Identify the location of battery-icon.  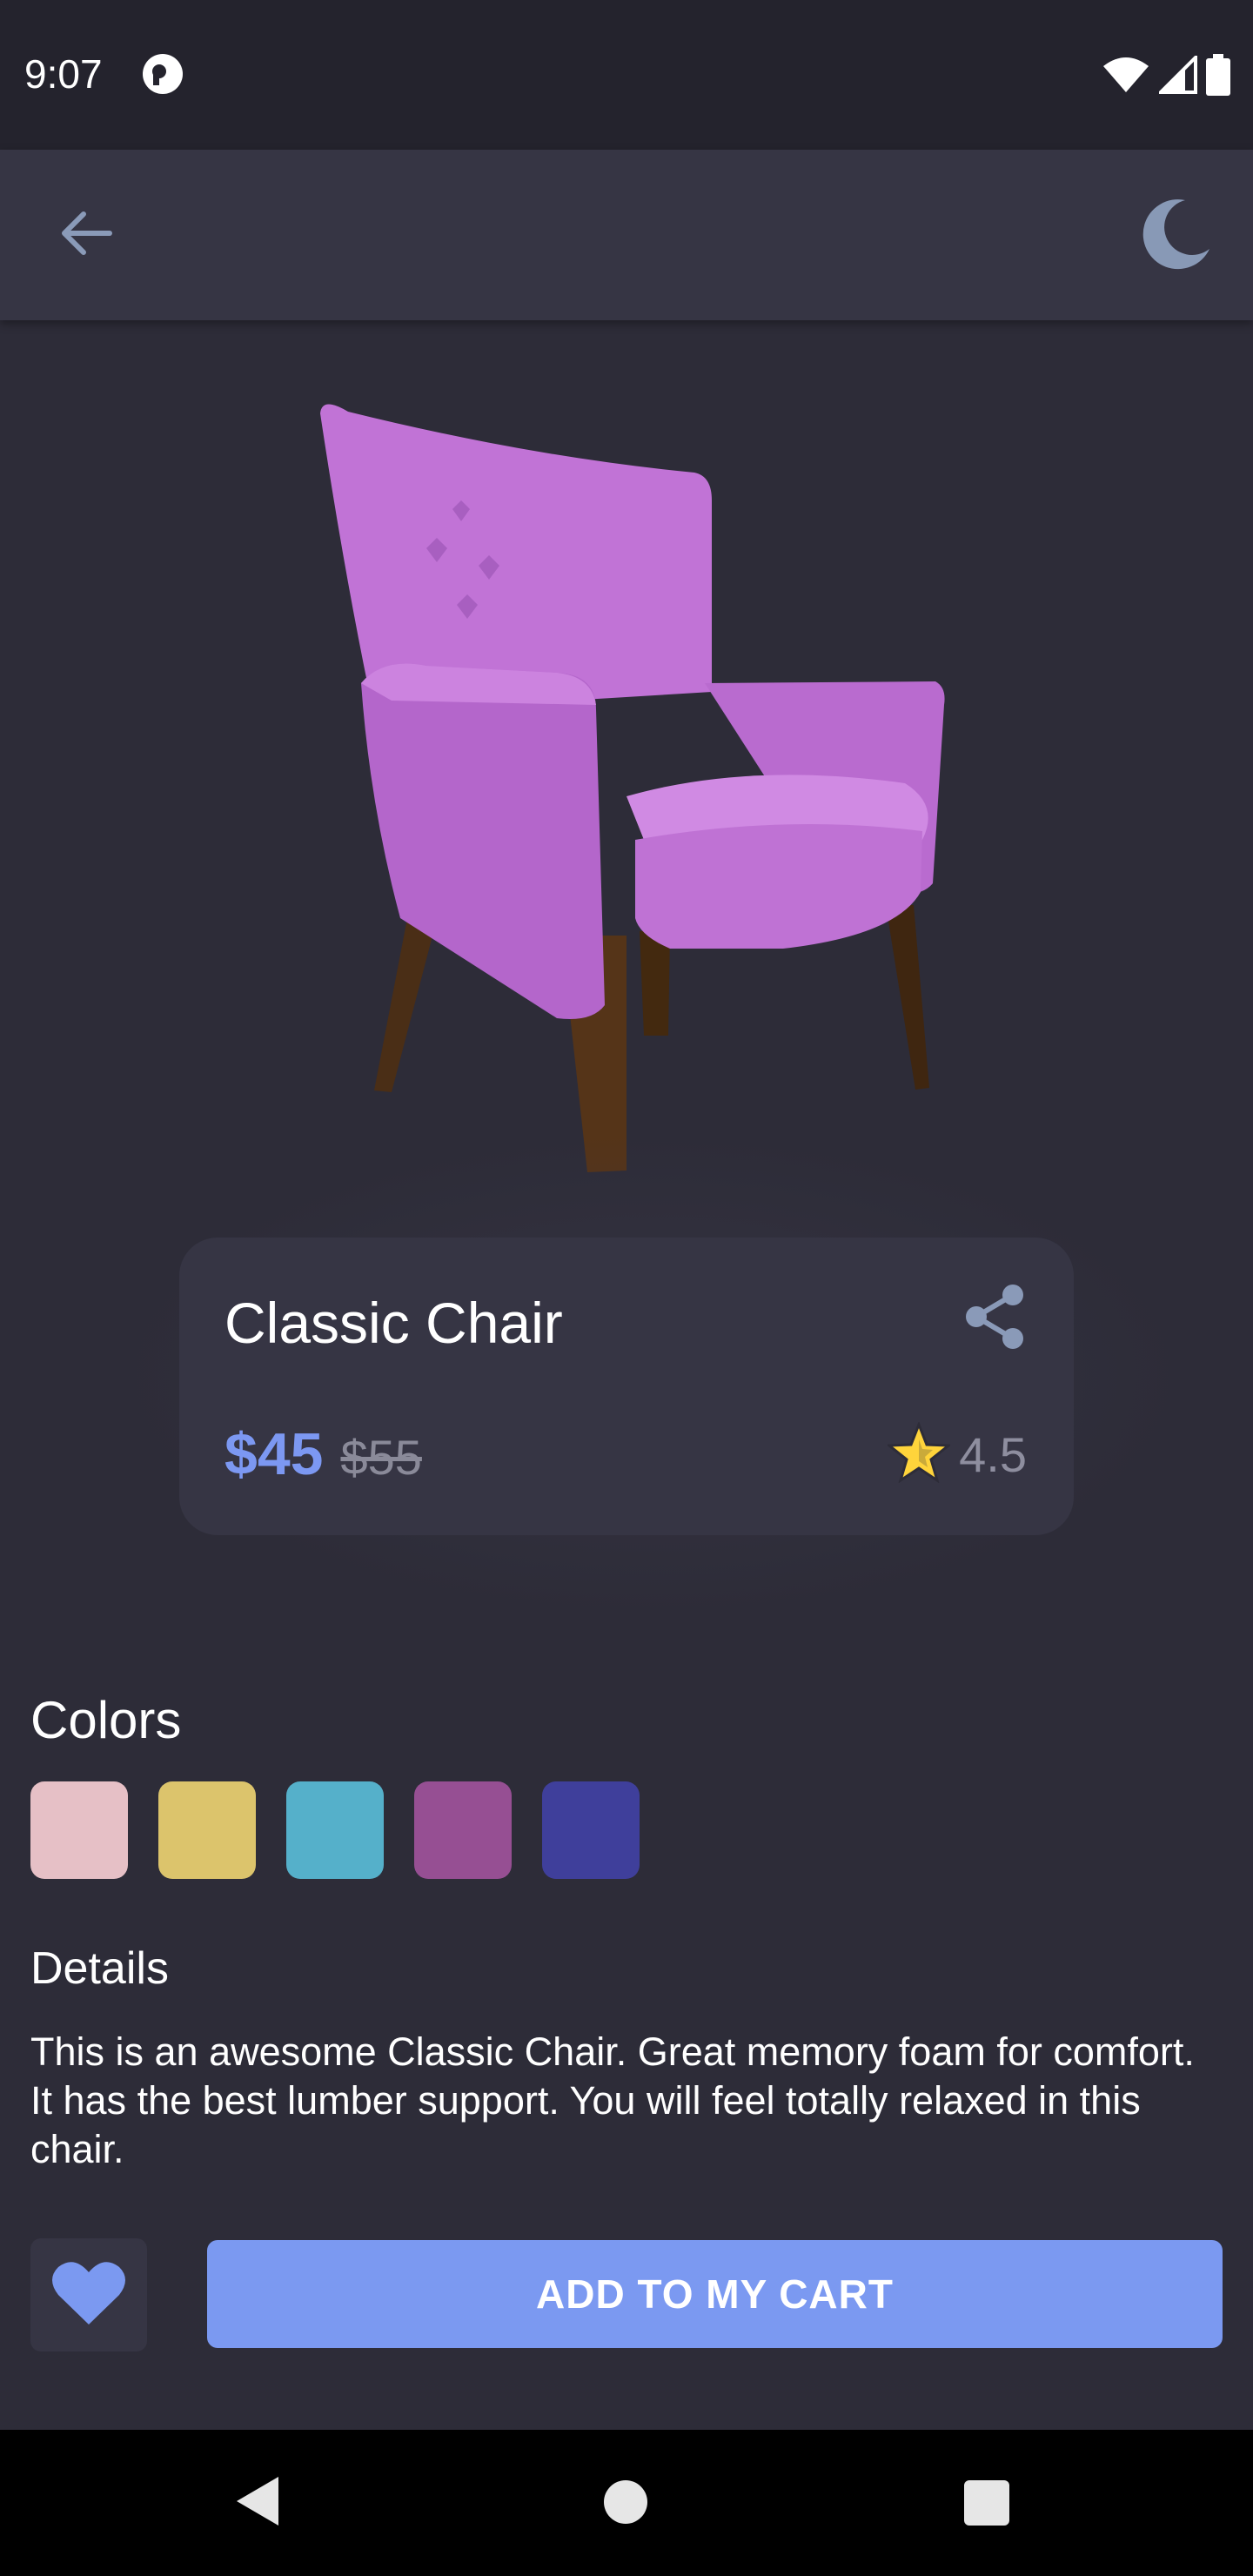
(1218, 77).